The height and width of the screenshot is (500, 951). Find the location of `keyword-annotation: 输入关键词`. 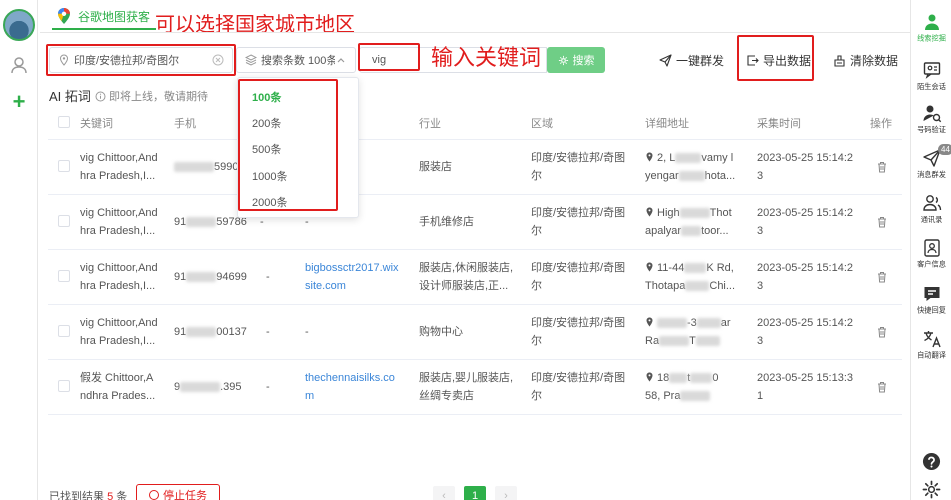

keyword-annotation: 输入关键词 is located at coordinates (486, 57).